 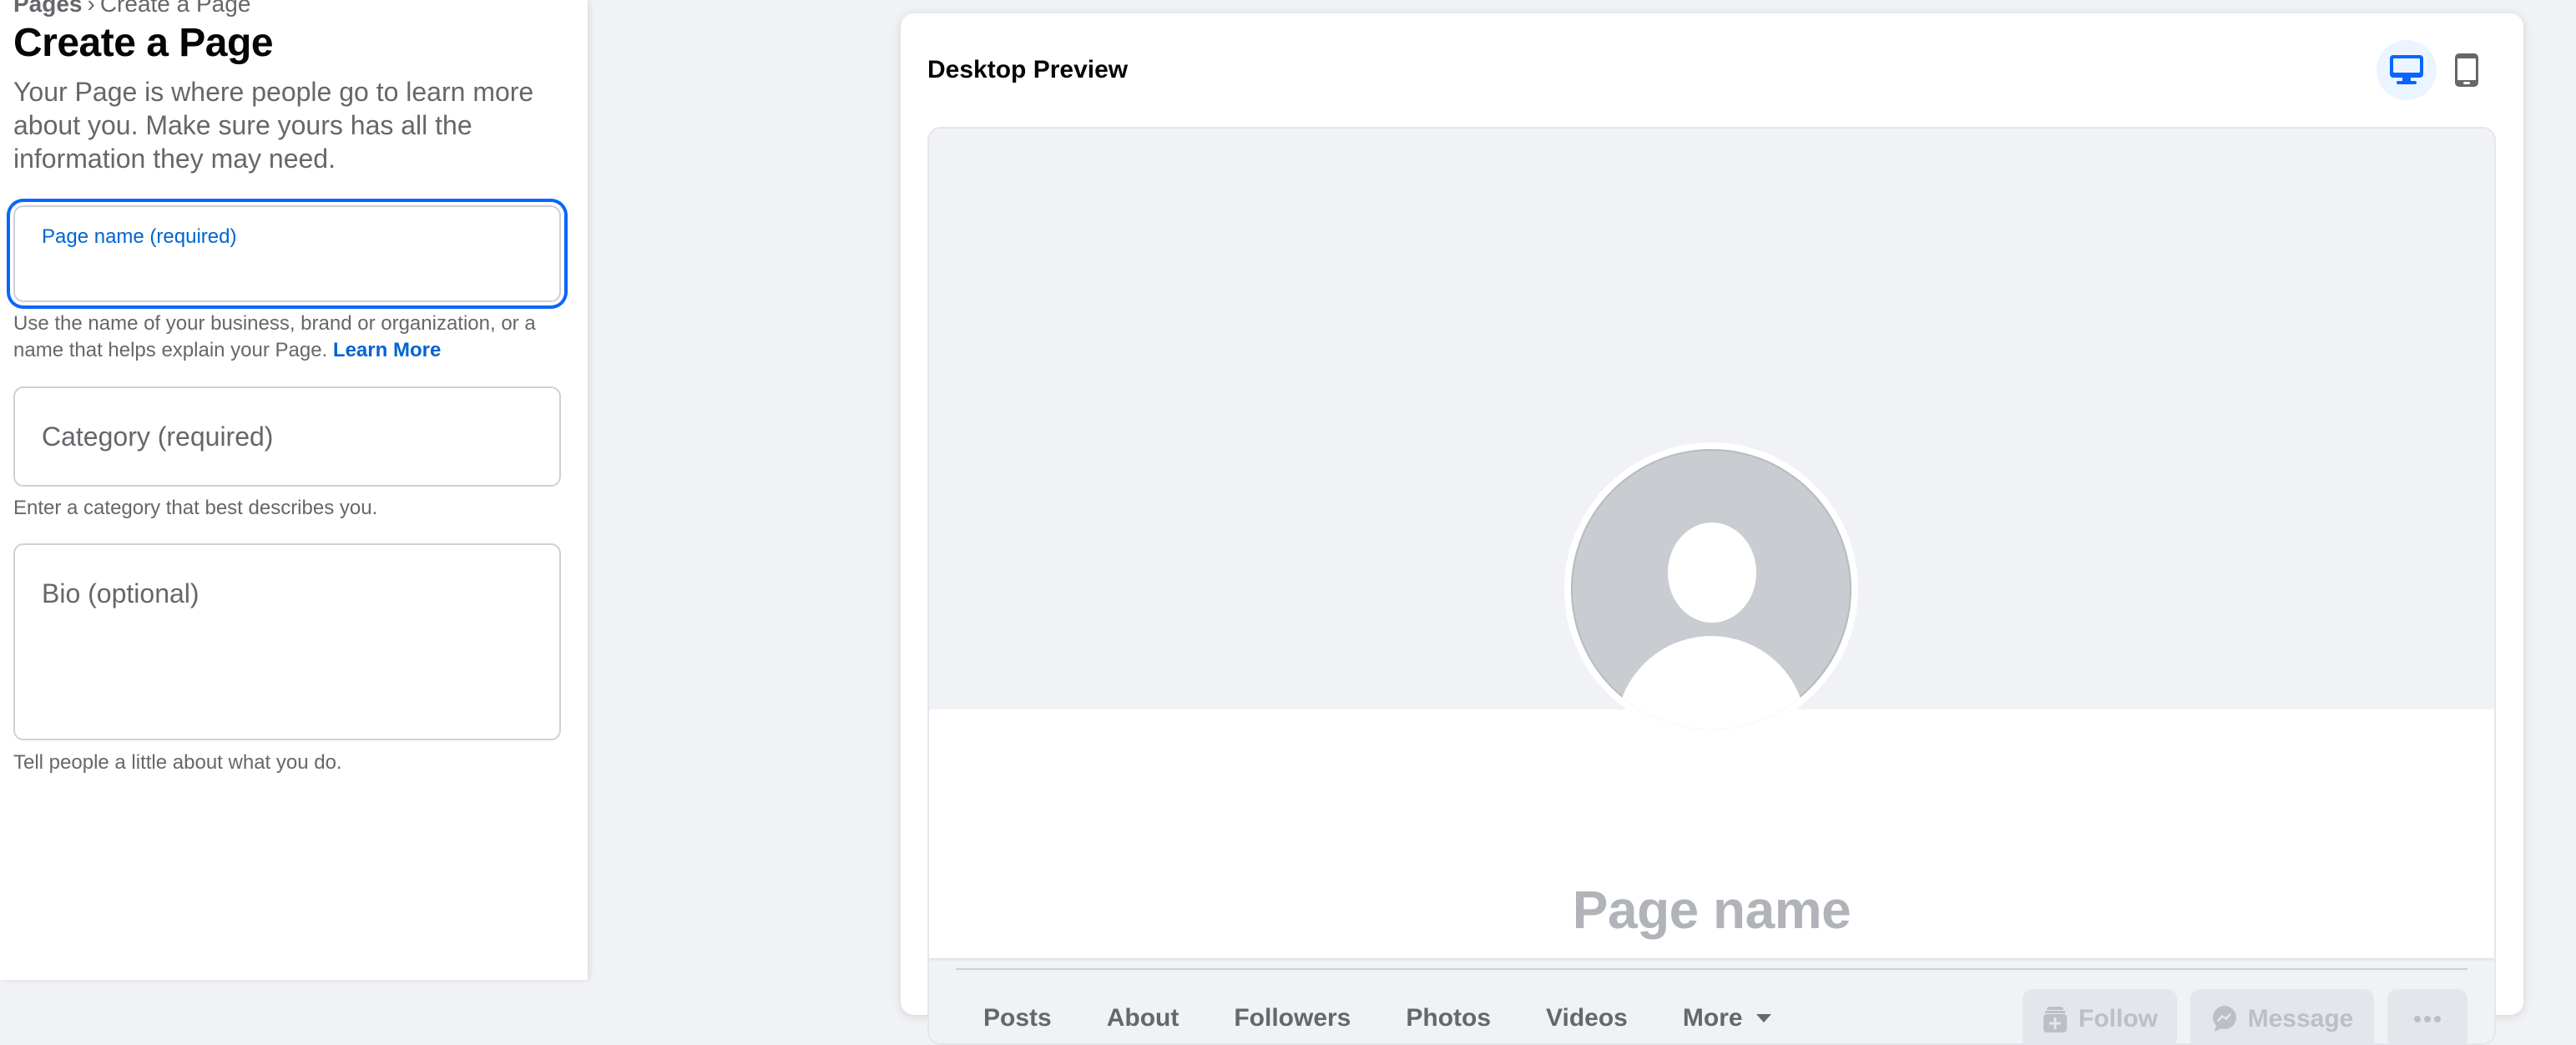 What do you see at coordinates (1712, 1018) in the screenshot?
I see `tab-label: More` at bounding box center [1712, 1018].